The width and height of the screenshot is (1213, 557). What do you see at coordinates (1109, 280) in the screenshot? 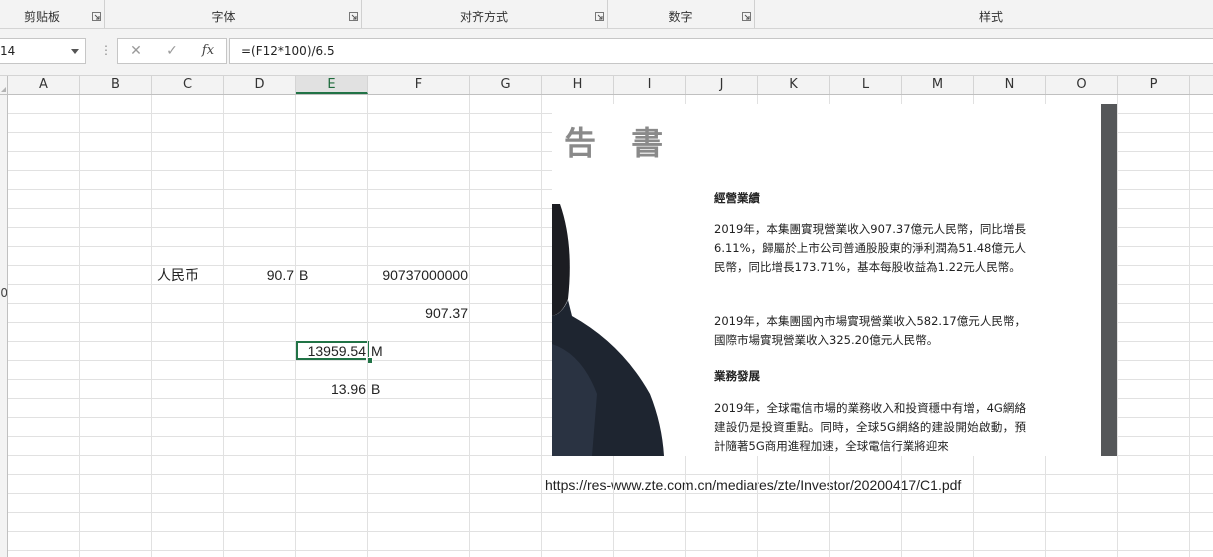
I see `image-scrollbar` at bounding box center [1109, 280].